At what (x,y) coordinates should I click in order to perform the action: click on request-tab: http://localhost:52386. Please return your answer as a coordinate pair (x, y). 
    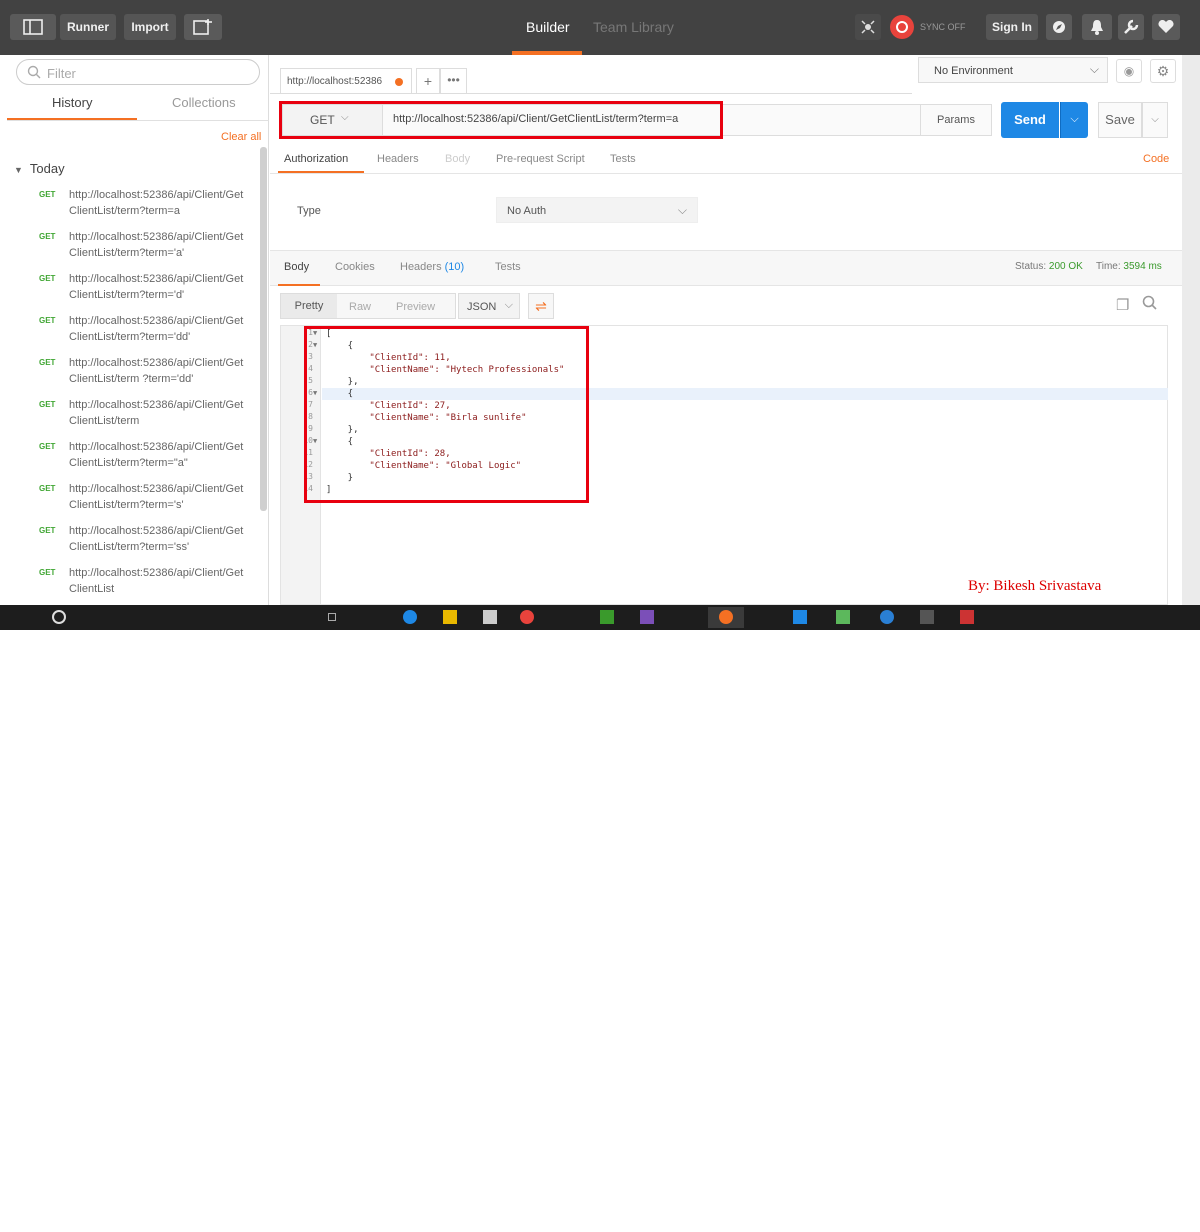
    Looking at the image, I should click on (346, 81).